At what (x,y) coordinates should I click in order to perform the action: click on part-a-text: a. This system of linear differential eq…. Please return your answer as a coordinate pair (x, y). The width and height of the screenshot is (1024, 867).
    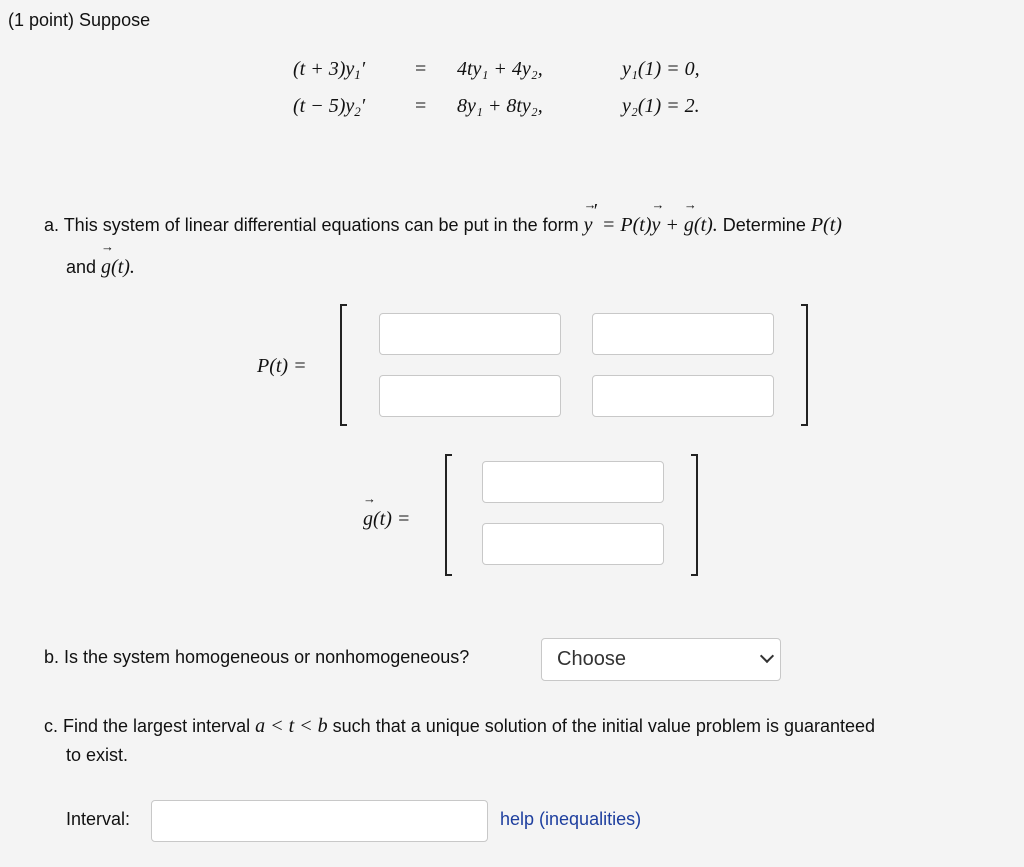
    Looking at the image, I should click on (443, 217).